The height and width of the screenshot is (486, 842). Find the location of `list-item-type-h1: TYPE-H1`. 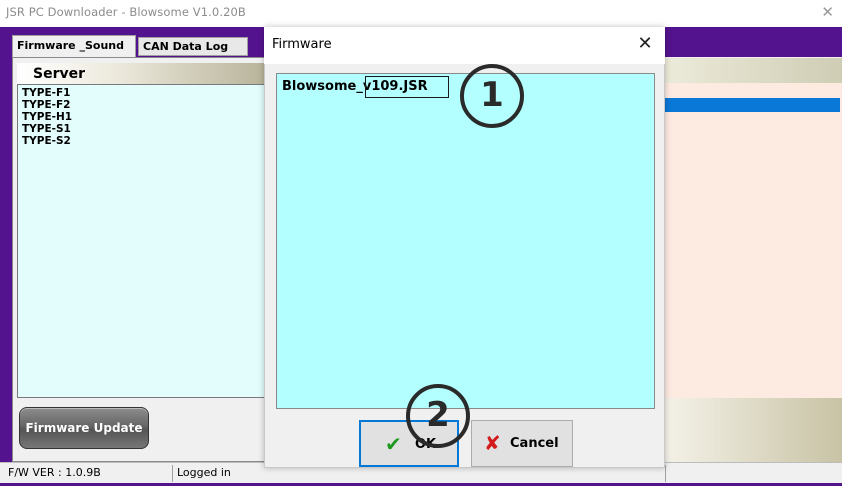

list-item-type-h1: TYPE-H1 is located at coordinates (47, 117).